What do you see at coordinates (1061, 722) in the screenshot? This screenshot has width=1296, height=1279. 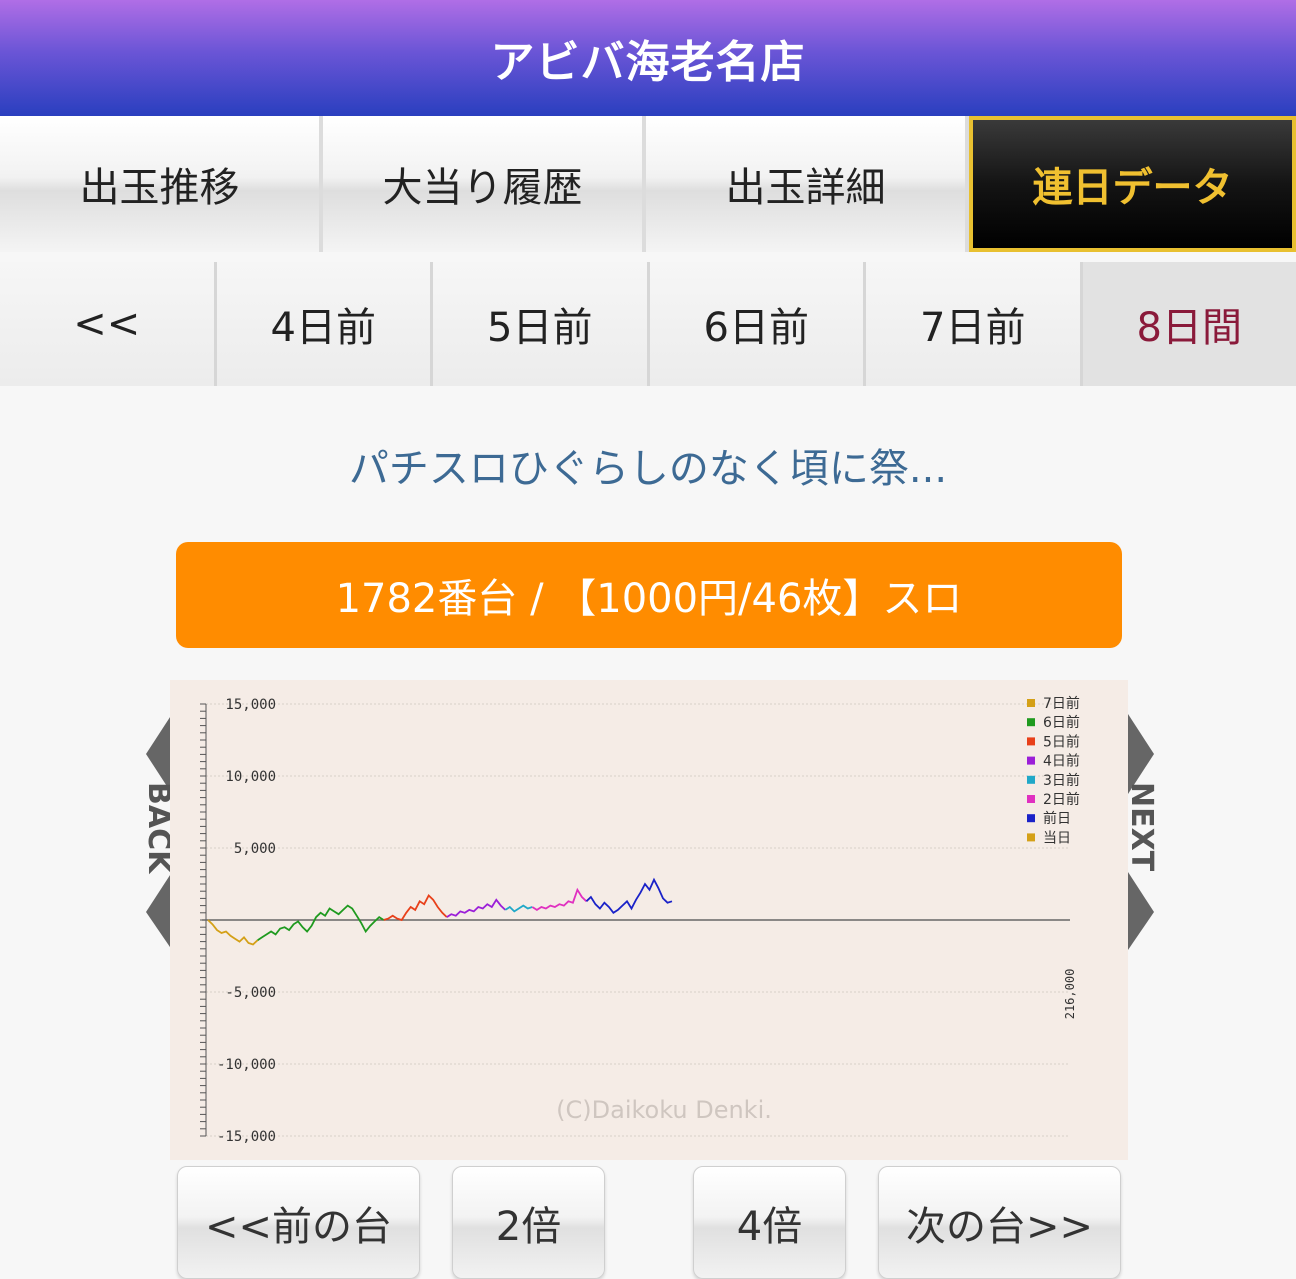 I see `legend-label: 6日前` at bounding box center [1061, 722].